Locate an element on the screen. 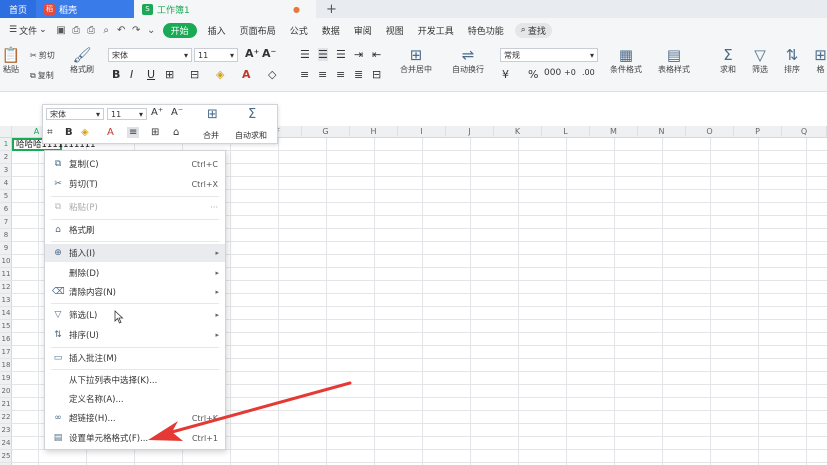 This screenshot has height=465, width=827. wrap-text-button: ⇌ 自动换行 is located at coordinates (468, 60).